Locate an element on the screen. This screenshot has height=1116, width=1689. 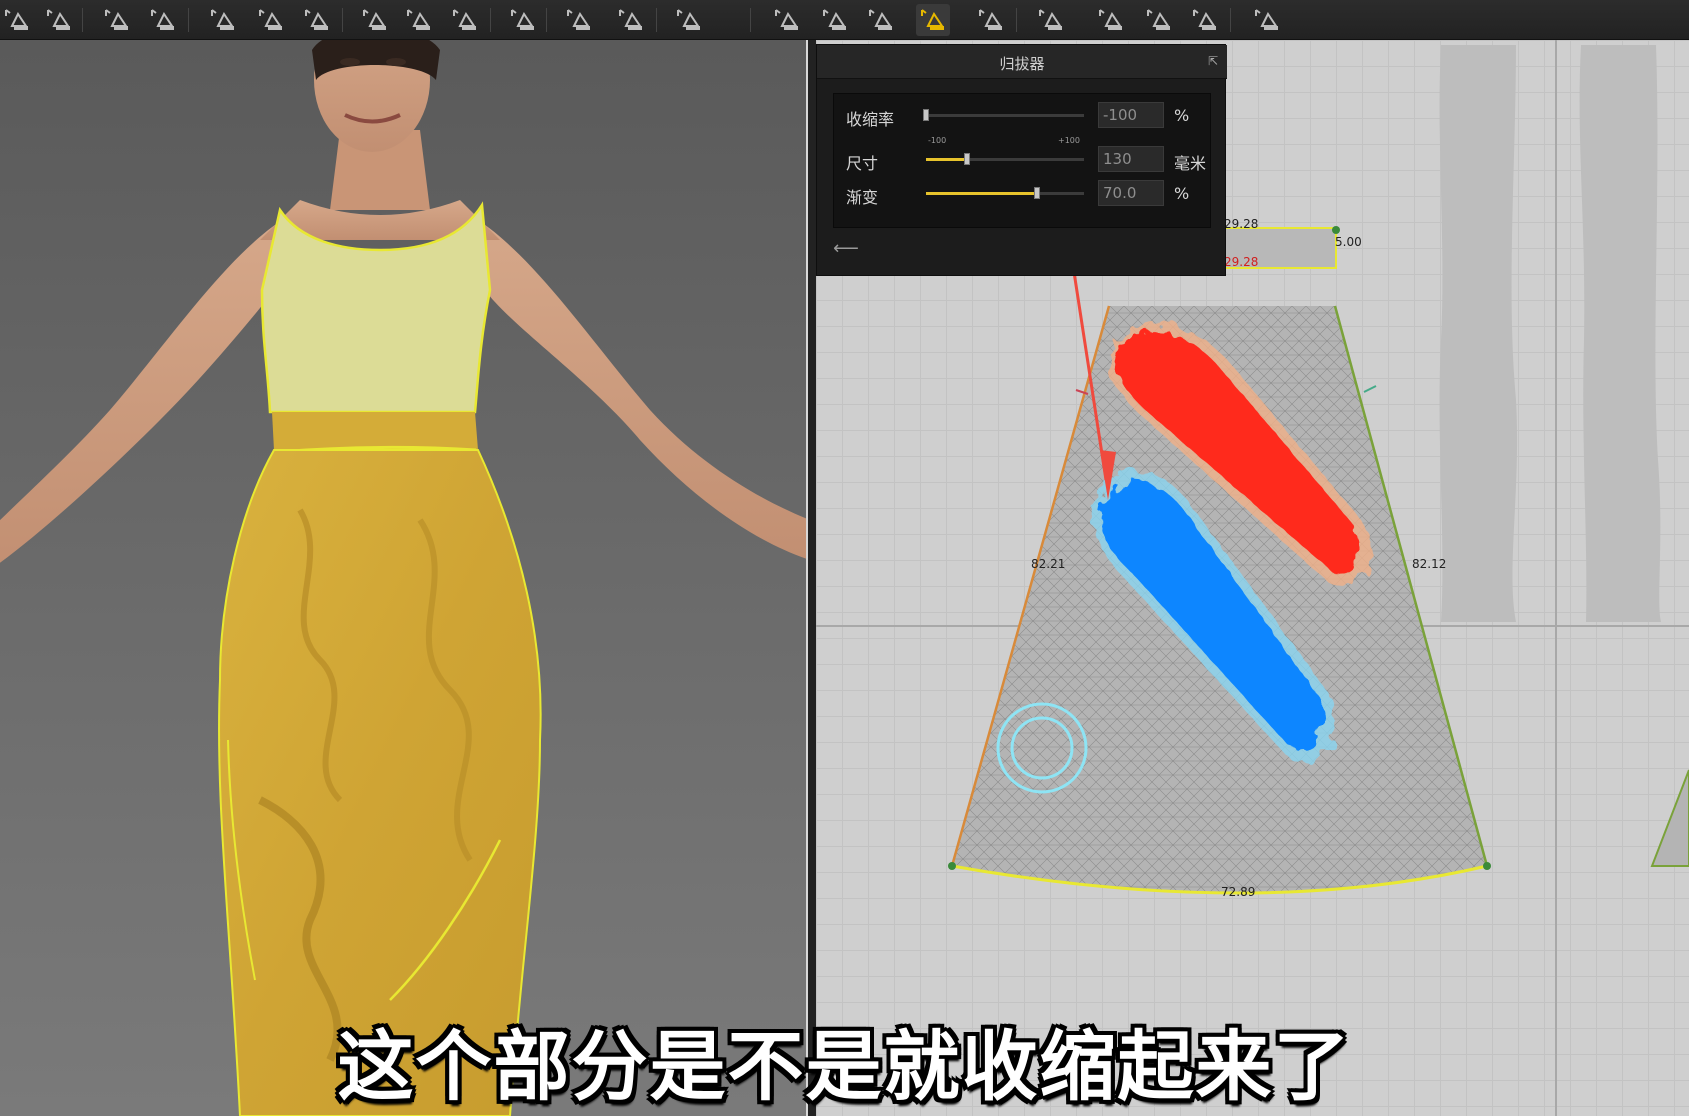
shrink-rate-input: -100 is located at coordinates (1131, 115).